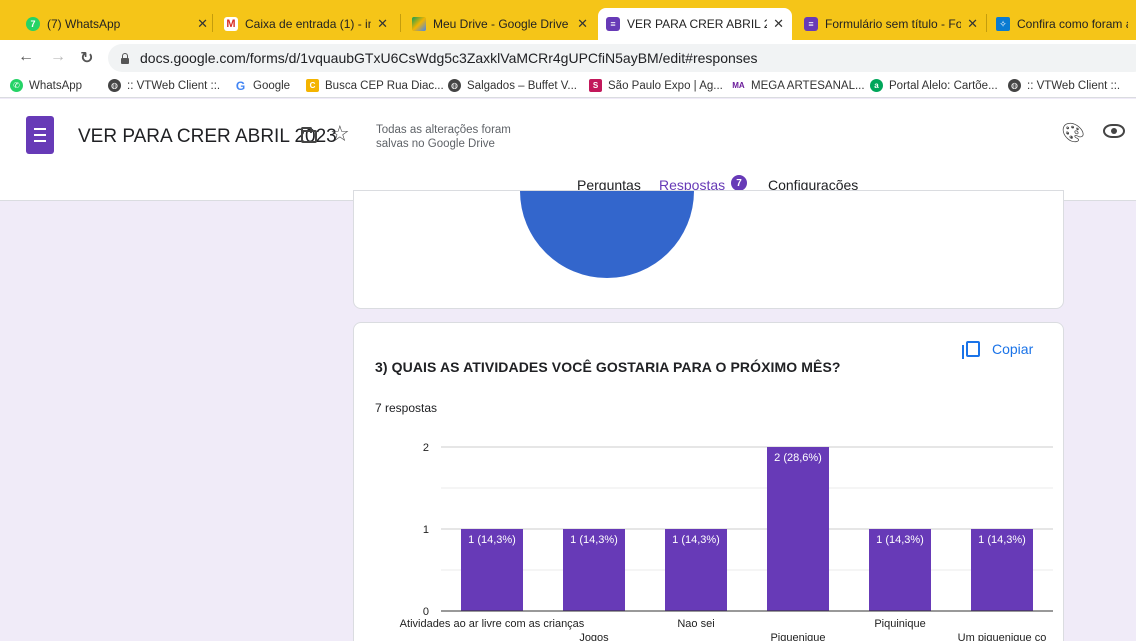  Describe the element at coordinates (876, 85) in the screenshot. I see `alelo-icon: a` at that location.